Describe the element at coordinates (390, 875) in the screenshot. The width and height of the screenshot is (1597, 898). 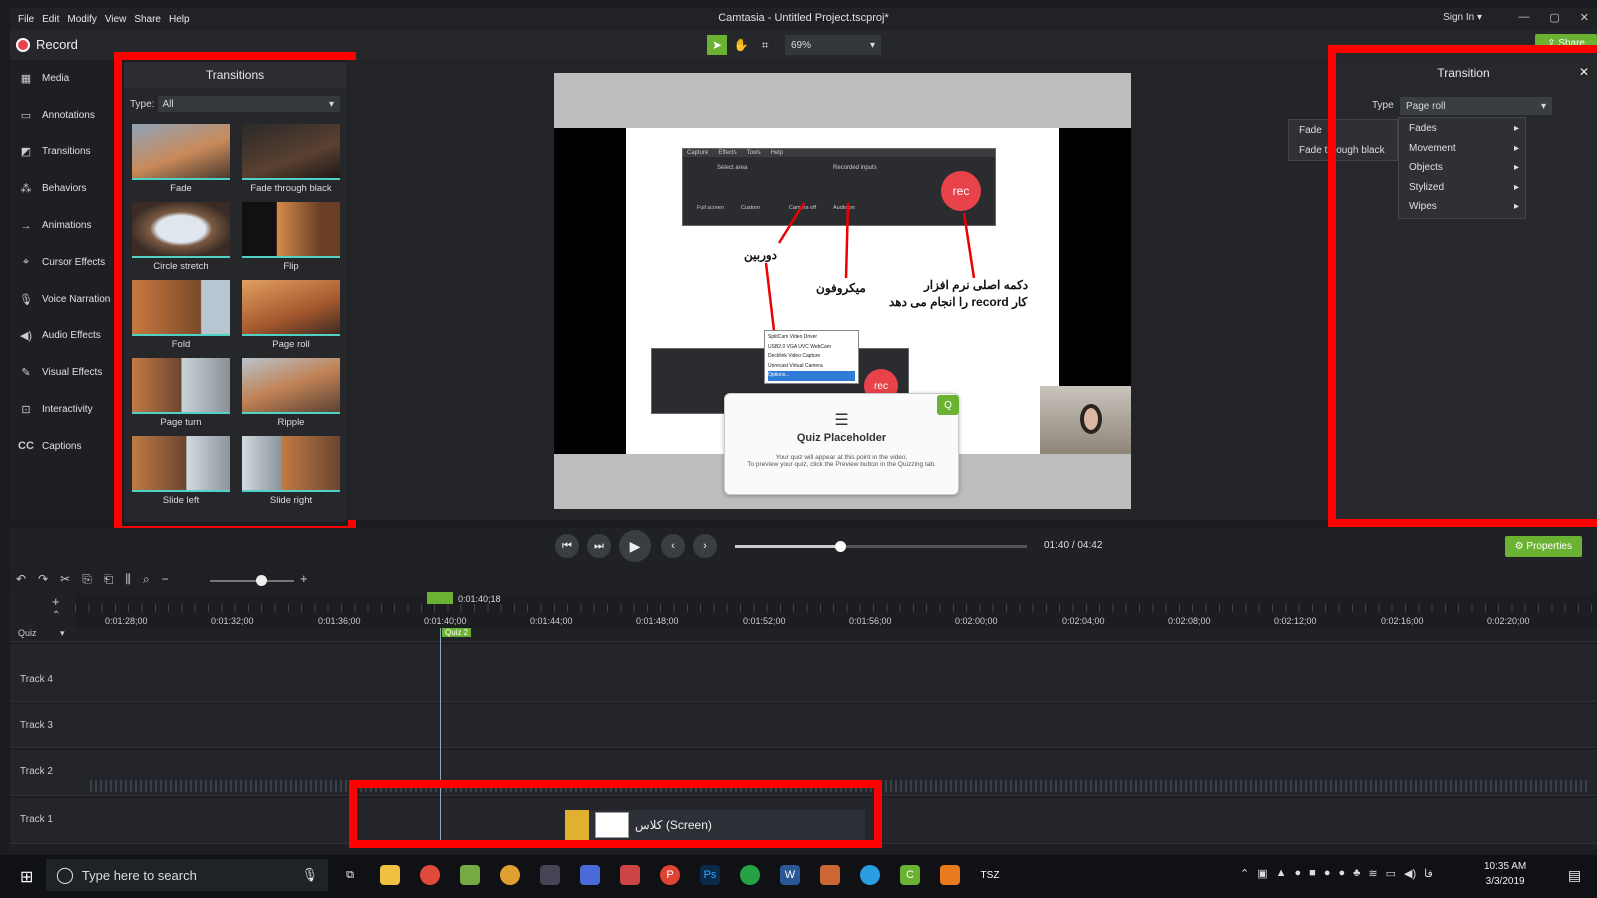
I see `file-explorer-icon` at that location.